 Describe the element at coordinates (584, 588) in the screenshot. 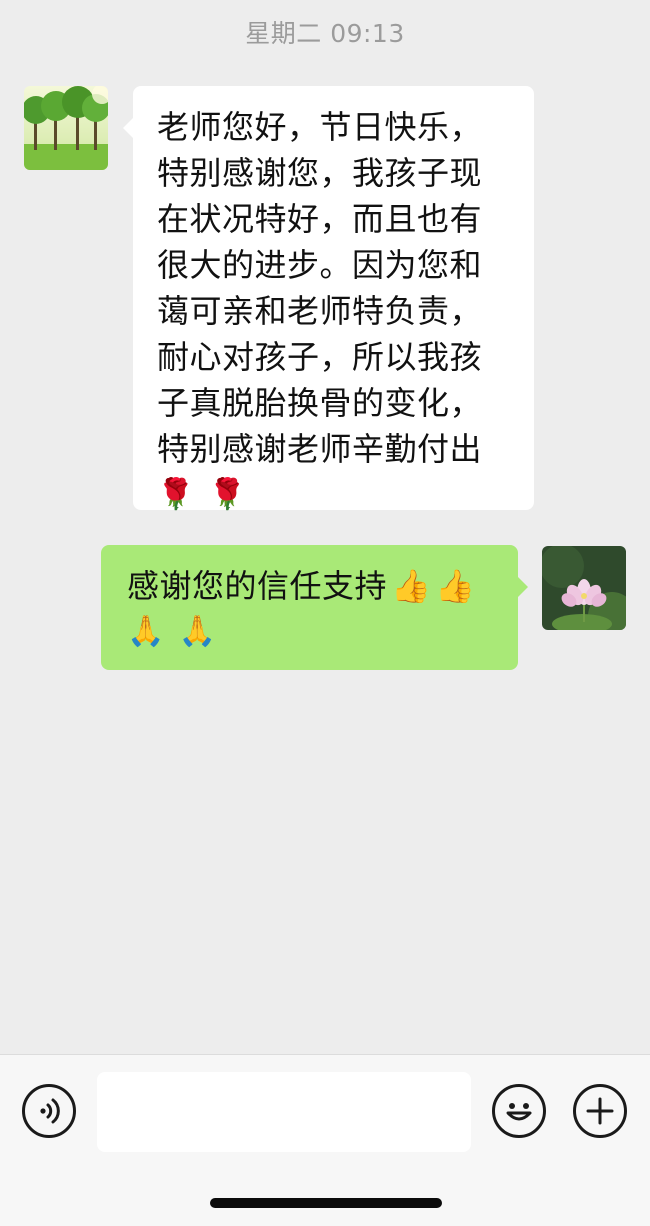

I see `user-avatar` at that location.